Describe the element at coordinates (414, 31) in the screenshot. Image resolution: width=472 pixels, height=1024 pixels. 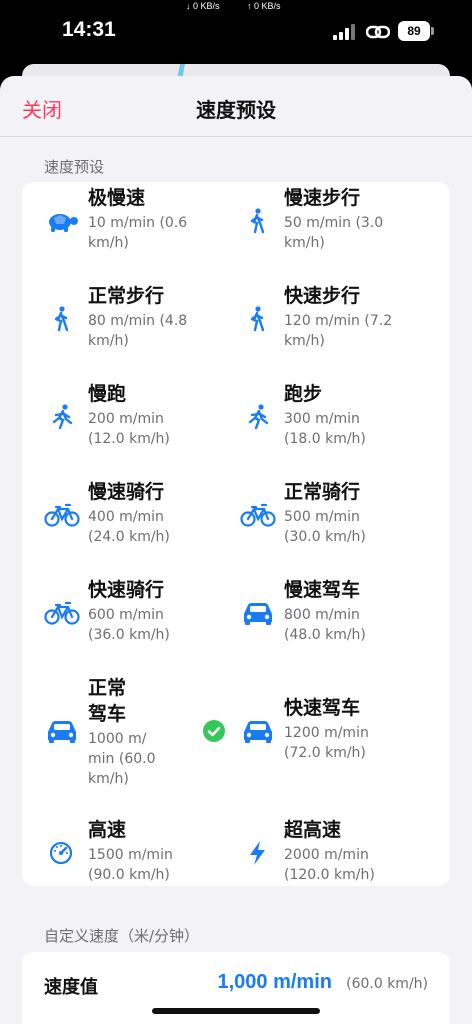
I see `battery-level: 89` at that location.